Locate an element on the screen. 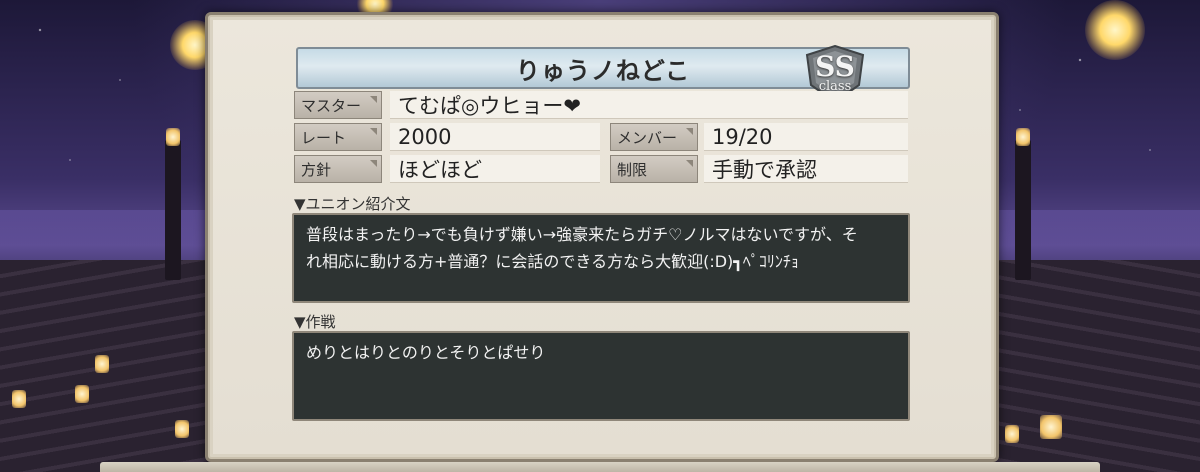 This screenshot has height=472, width=1200. members-label: メンバー is located at coordinates (654, 137).